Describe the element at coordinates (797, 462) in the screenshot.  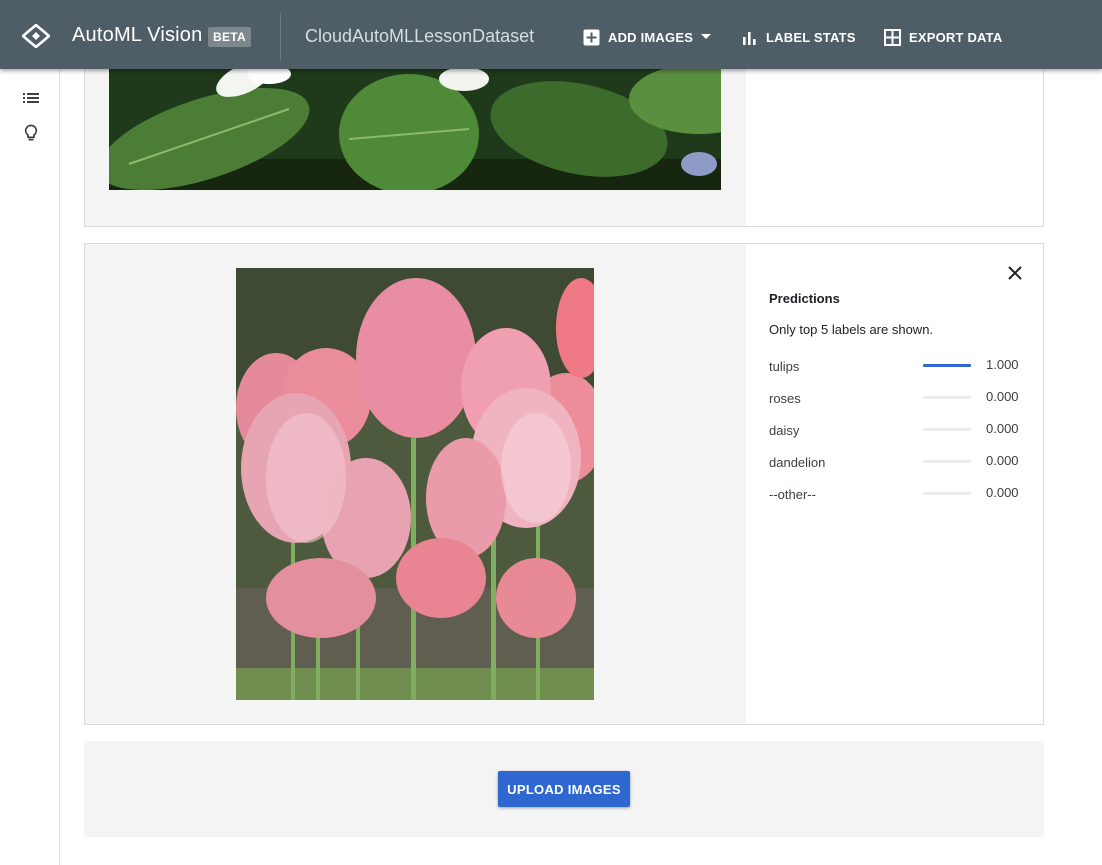
I see `prediction-label: dandelion` at that location.